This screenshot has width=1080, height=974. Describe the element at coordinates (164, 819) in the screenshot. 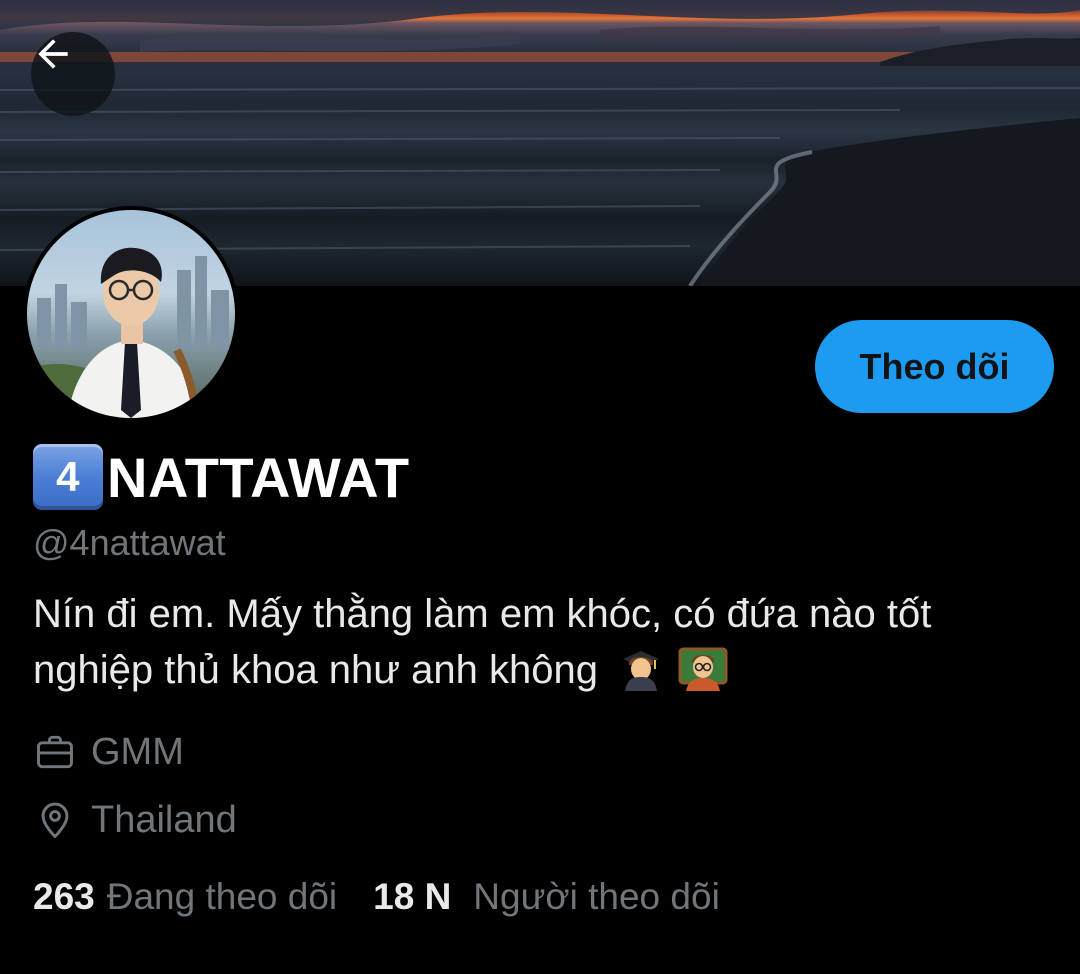

I see `profile-location-text: Thailand` at that location.